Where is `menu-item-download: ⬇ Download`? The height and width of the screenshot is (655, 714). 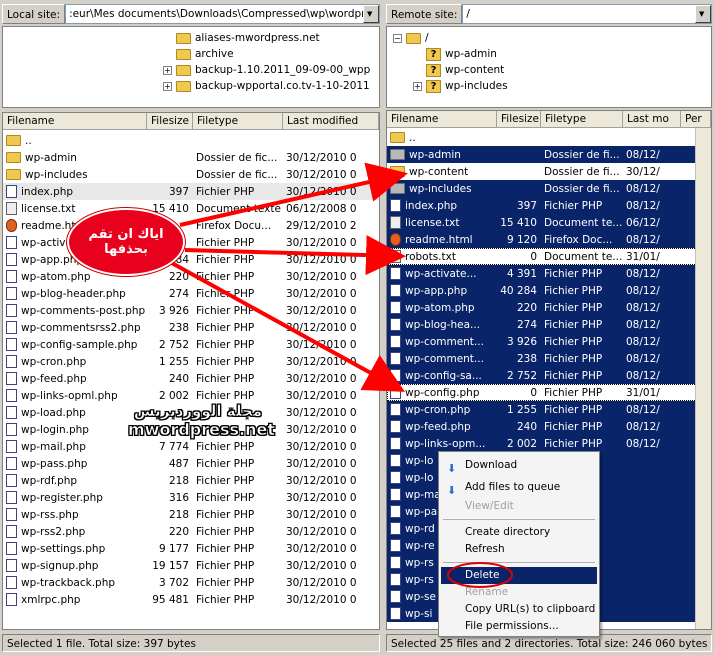
menu-item-download: ⬇ Download is located at coordinates (519, 466).